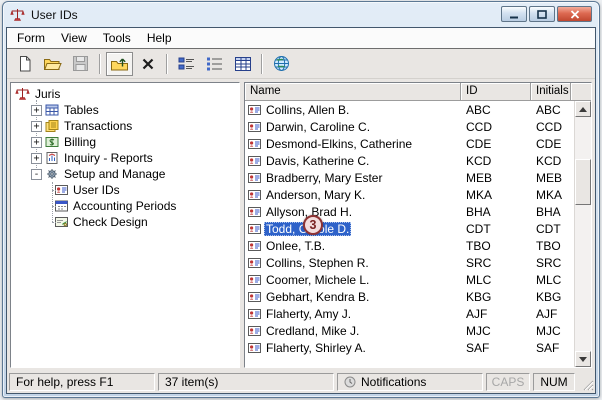  Describe the element at coordinates (574, 14) in the screenshot. I see `close-button` at that location.